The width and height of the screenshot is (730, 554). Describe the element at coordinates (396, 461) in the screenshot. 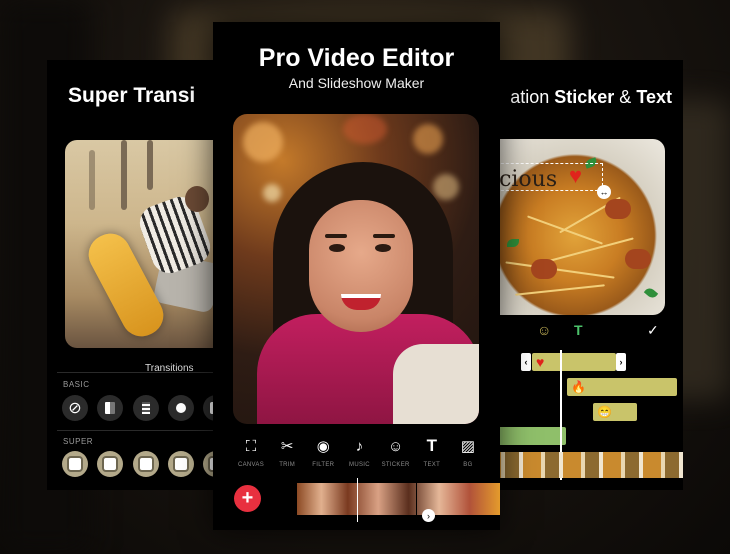

I see `tool-sticker: ☺ STICKER` at that location.